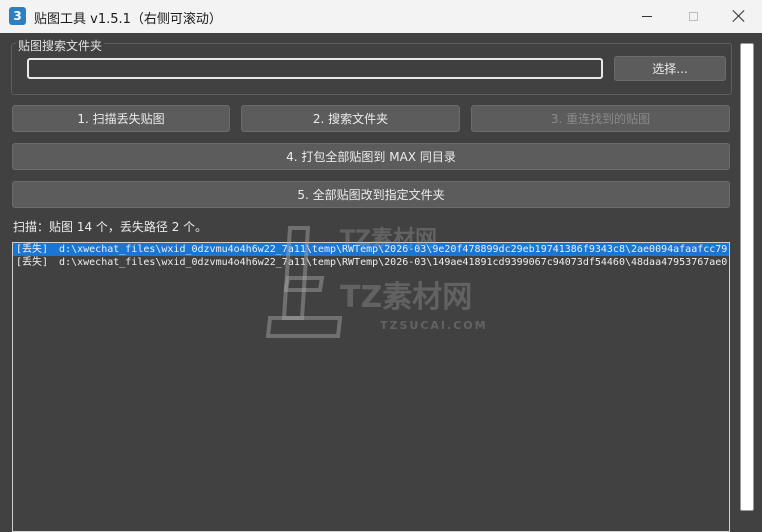 This screenshot has width=762, height=532. I want to click on title-bar: 3 贴图工具 v1.5.1（右侧可滚动）, so click(381, 16).